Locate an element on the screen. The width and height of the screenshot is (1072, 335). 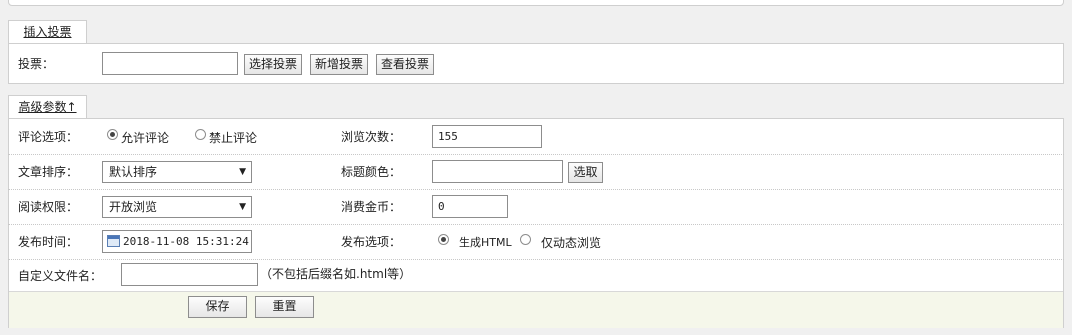
coins-input: 0 is located at coordinates (470, 206).